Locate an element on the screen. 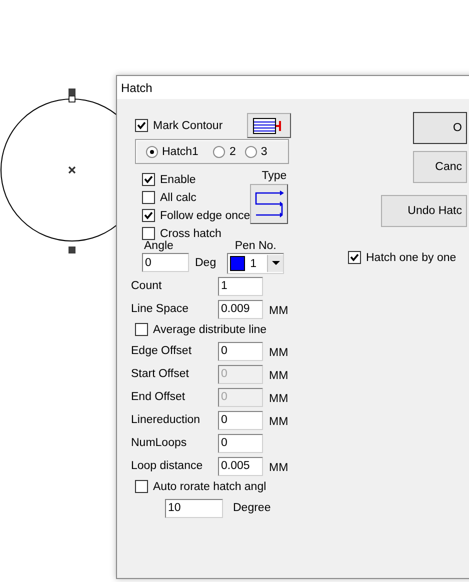  radio-label: 3 is located at coordinates (264, 152).